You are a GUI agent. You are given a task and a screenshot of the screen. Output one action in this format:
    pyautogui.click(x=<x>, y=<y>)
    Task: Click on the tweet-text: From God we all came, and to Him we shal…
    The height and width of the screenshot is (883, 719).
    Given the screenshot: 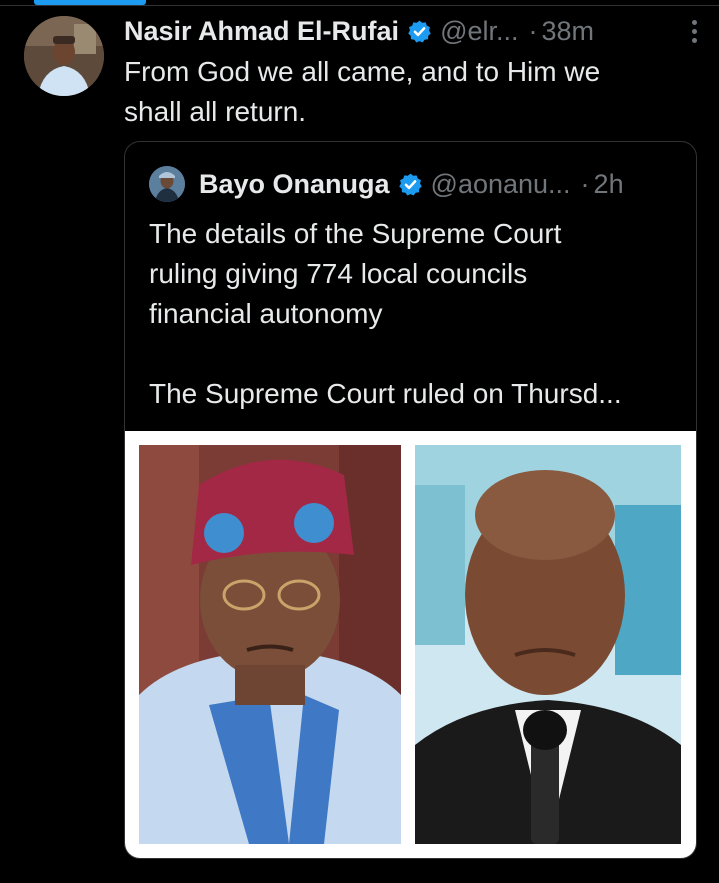 What is the action you would take?
    pyautogui.click(x=404, y=92)
    